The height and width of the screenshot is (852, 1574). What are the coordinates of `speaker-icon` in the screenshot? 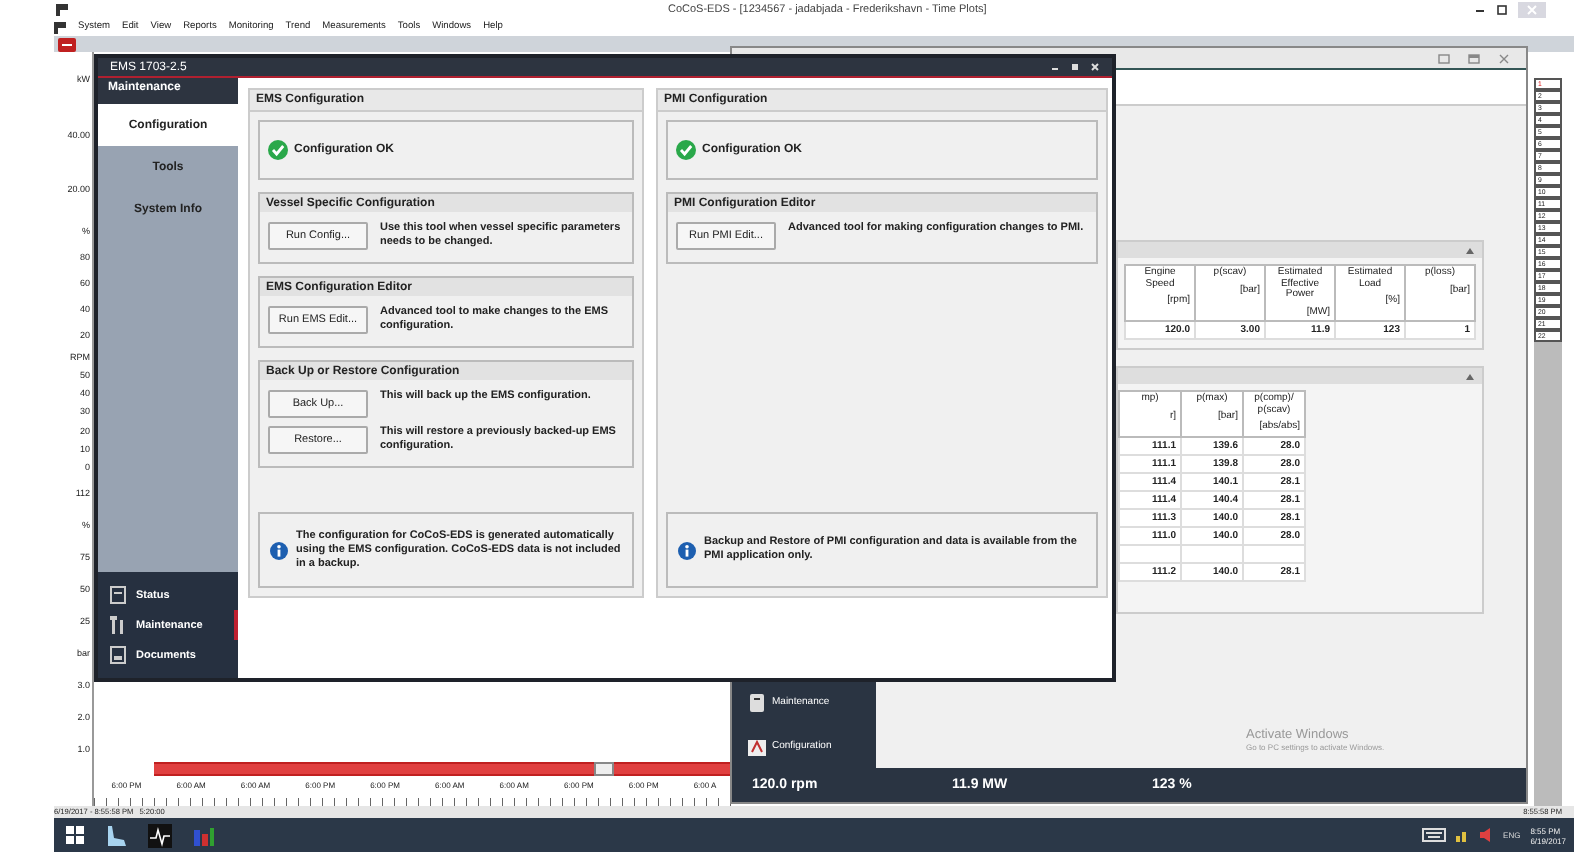 It's located at (1486, 835).